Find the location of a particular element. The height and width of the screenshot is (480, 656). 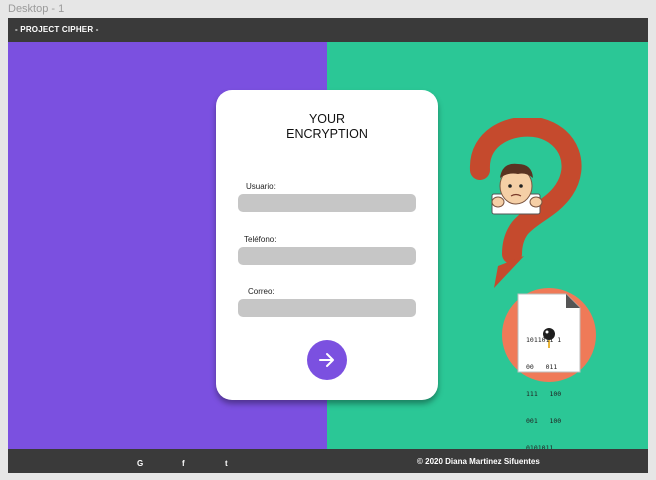

card-title-line-1: YOUR is located at coordinates (327, 119).